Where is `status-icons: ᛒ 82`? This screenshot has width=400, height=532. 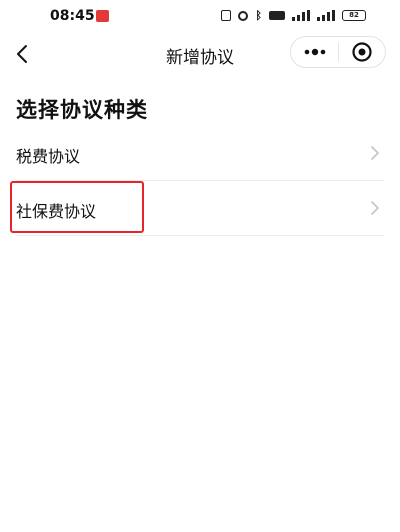 status-icons: ᛒ 82 is located at coordinates (293, 15).